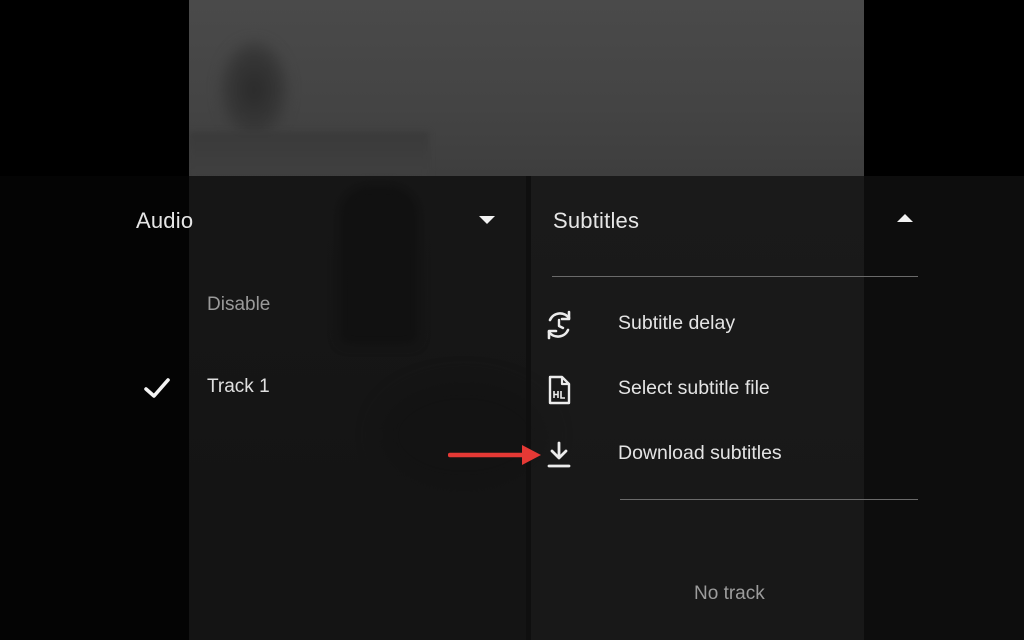 This screenshot has width=1024, height=640. I want to click on audio-option-track-1: Track 1, so click(238, 387).